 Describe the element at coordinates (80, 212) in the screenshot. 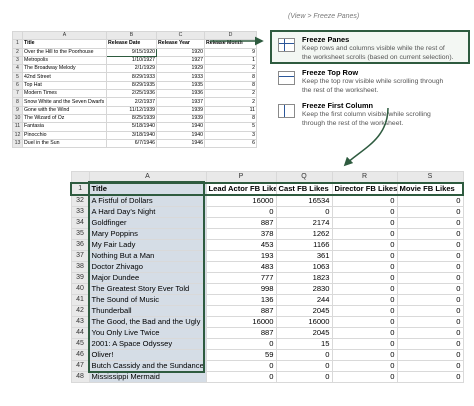

I see `row-number: 33` at that location.